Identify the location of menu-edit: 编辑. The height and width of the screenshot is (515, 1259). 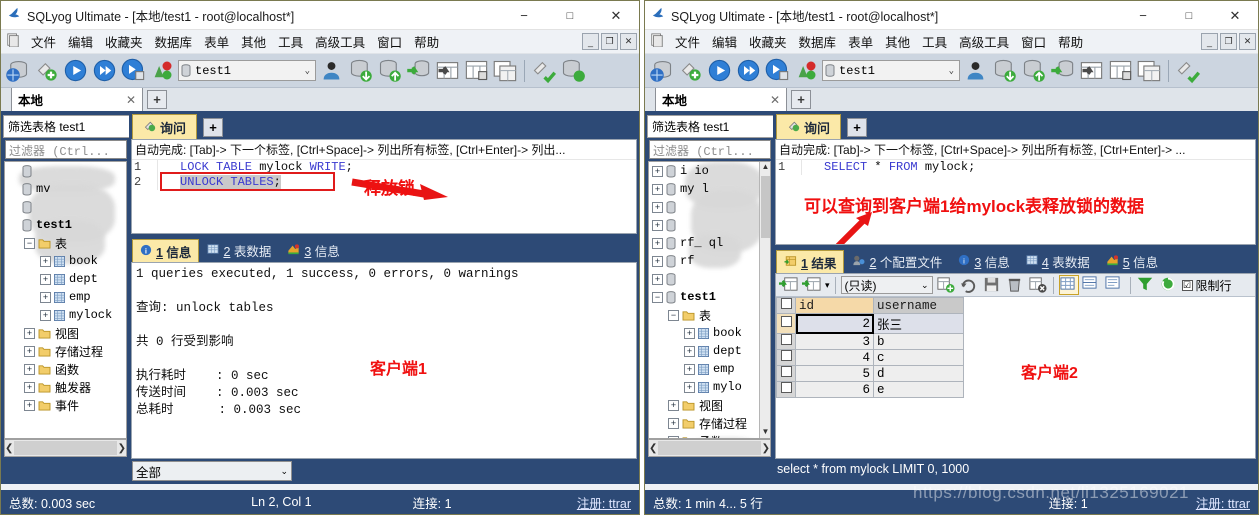
(80, 41).